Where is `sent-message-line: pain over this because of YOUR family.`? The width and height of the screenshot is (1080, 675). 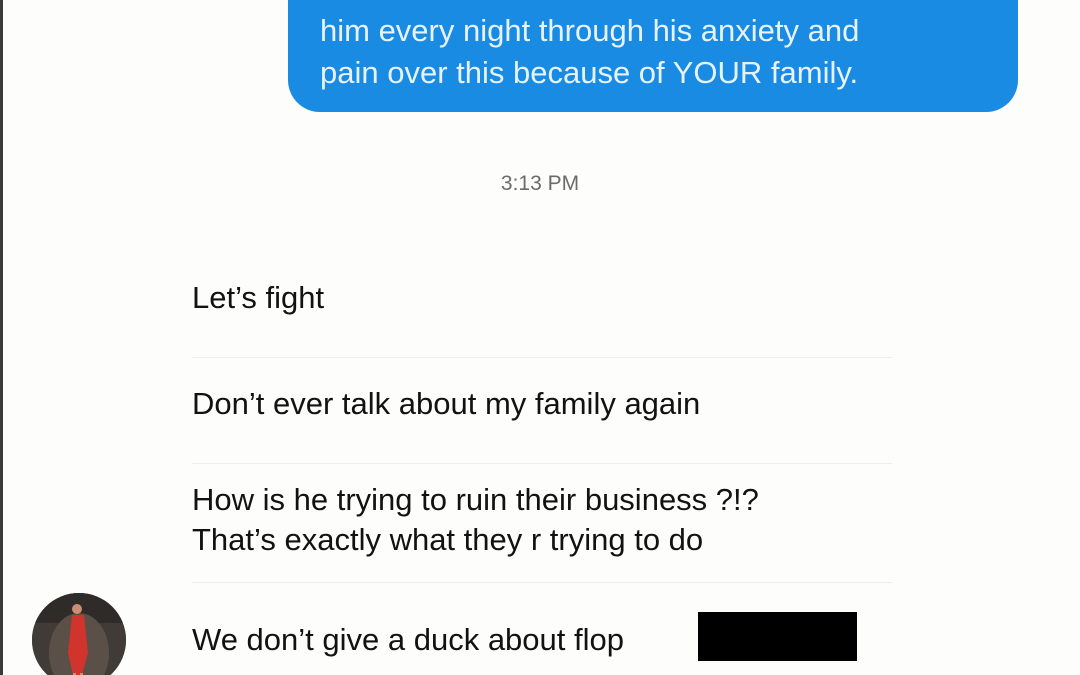
sent-message-line: pain over this because of YOUR family. is located at coordinates (589, 72).